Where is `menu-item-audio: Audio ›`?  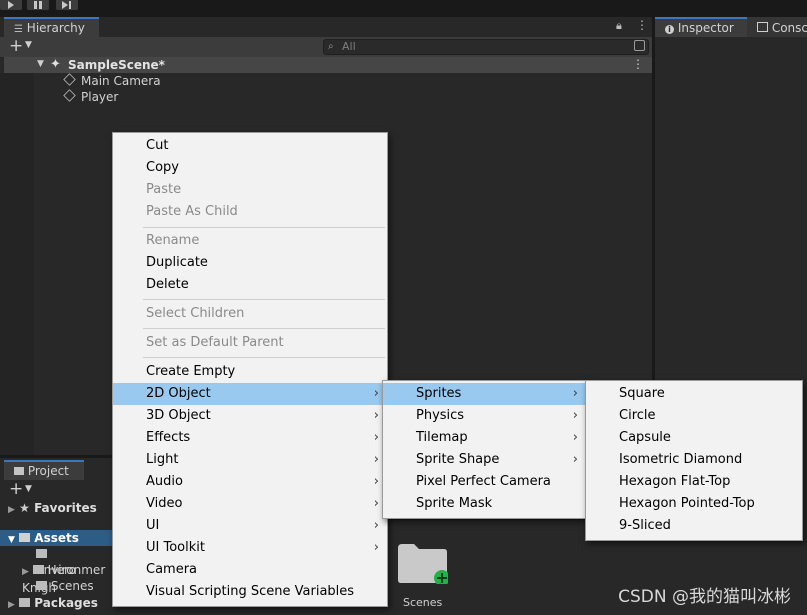 menu-item-audio: Audio › is located at coordinates (250, 482).